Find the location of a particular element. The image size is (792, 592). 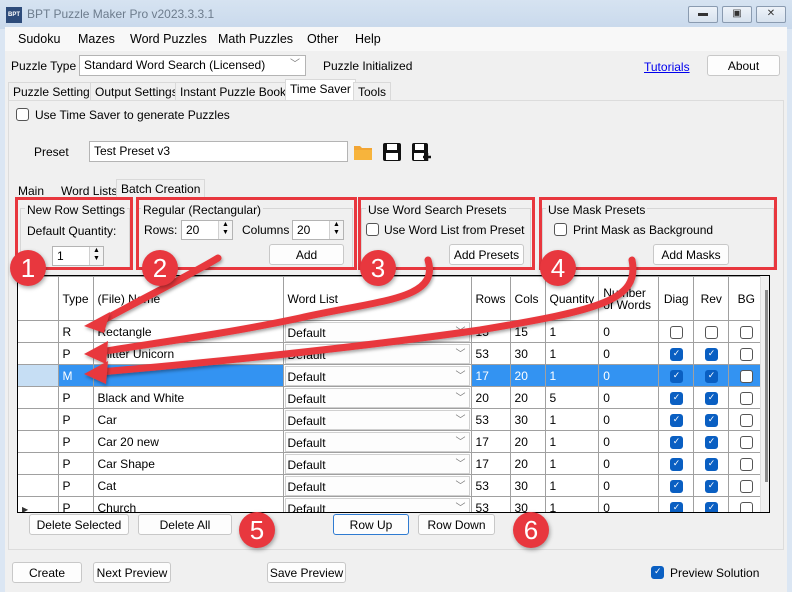

rows-stepper: 20 ▲ ▼ is located at coordinates (207, 230).